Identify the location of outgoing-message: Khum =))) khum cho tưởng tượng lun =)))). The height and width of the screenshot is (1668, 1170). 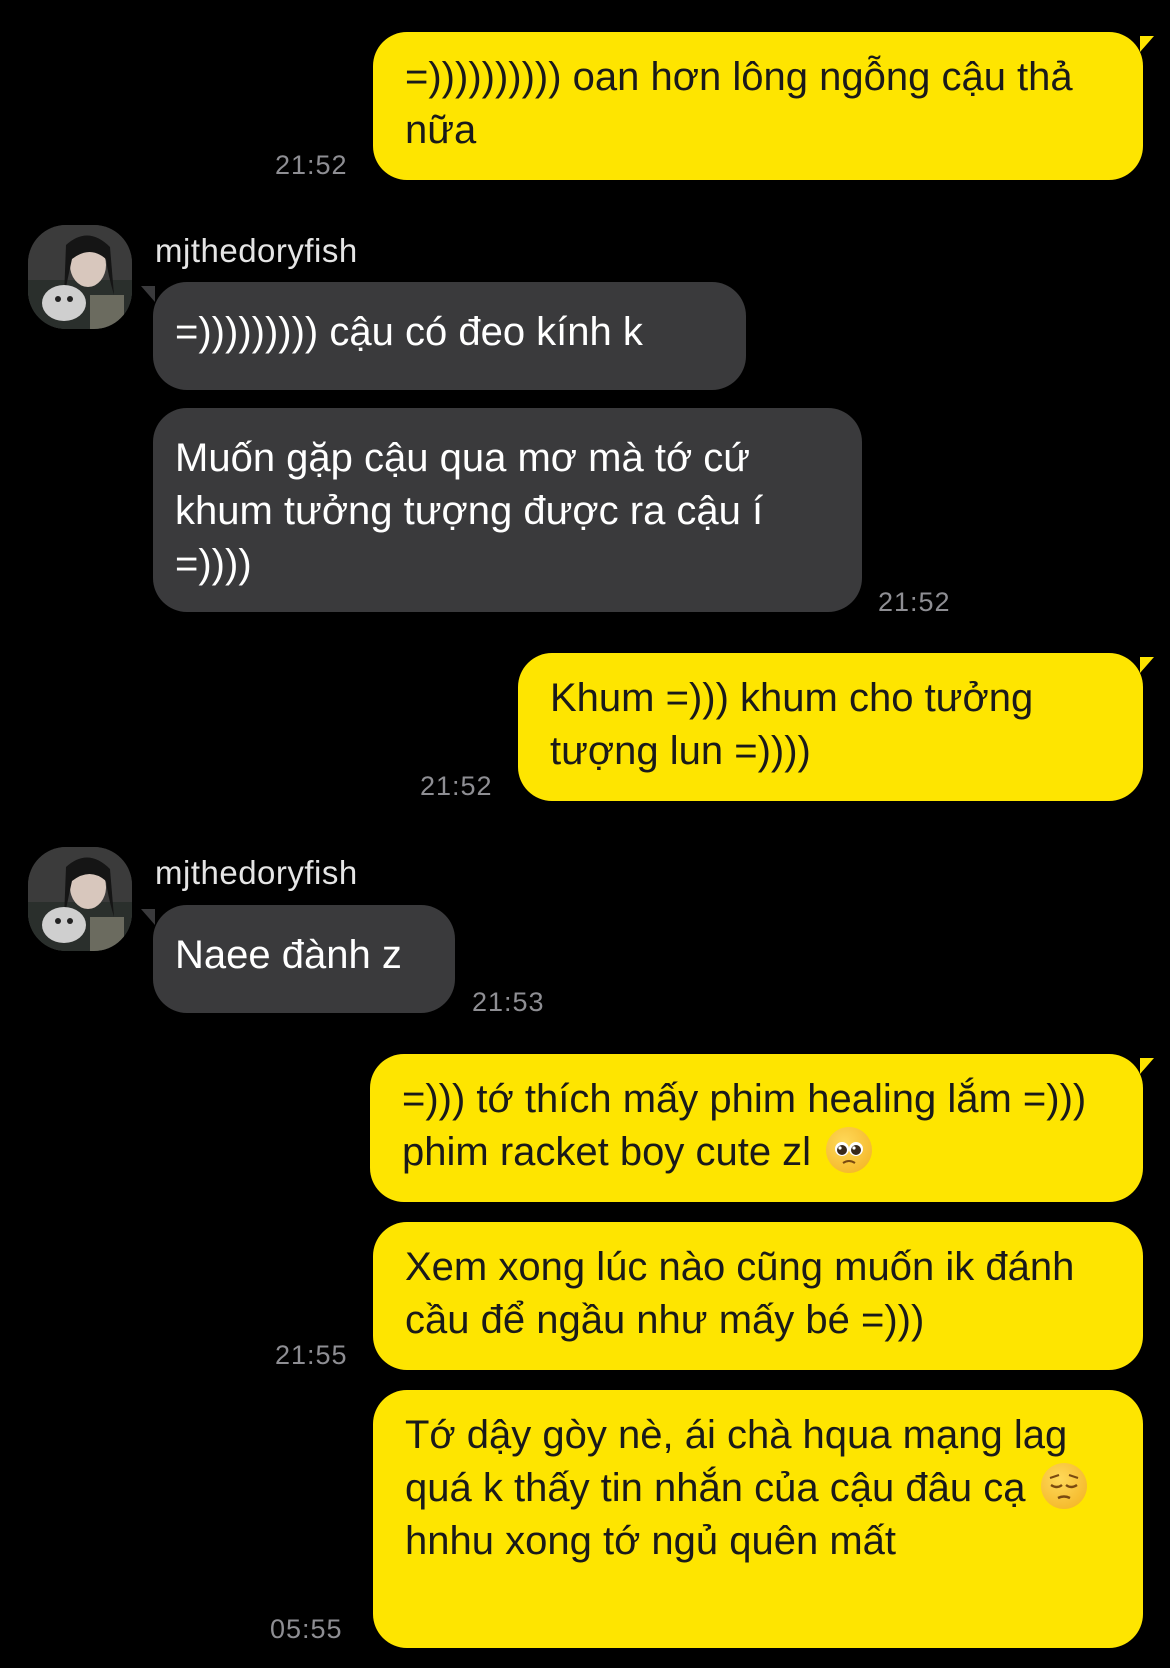
(830, 727).